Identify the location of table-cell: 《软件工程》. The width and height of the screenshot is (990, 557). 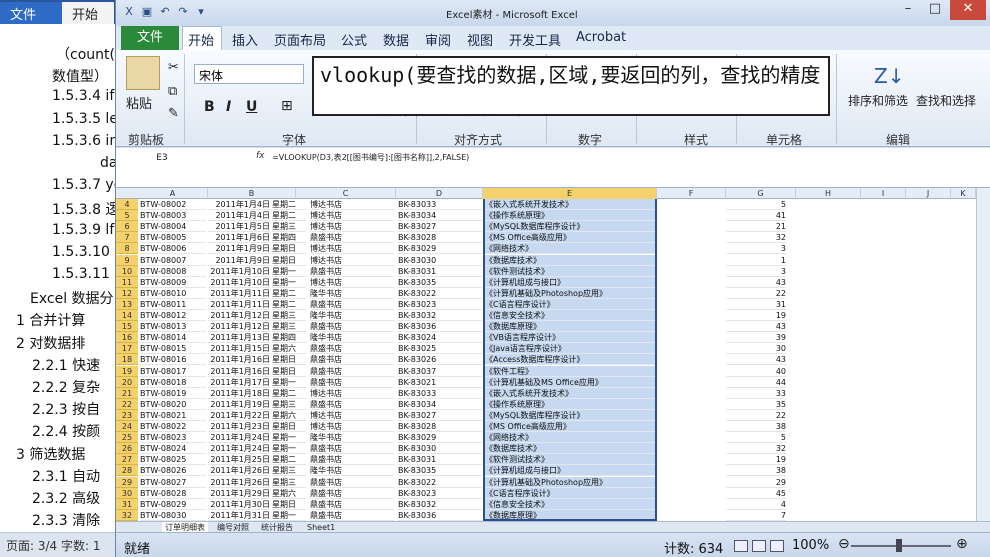
(570, 371).